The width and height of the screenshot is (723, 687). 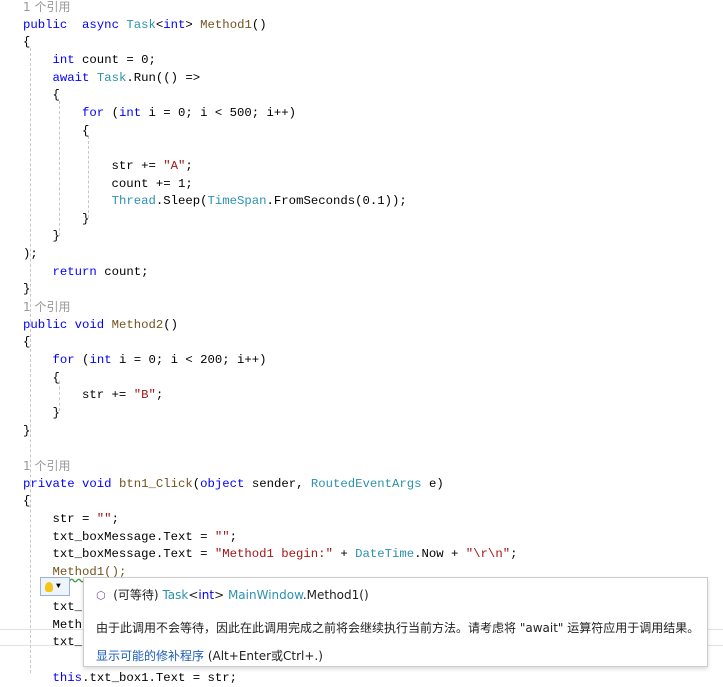 I want to click on code-line: this.txt_box1.Text = str;, so click(x=130, y=678).